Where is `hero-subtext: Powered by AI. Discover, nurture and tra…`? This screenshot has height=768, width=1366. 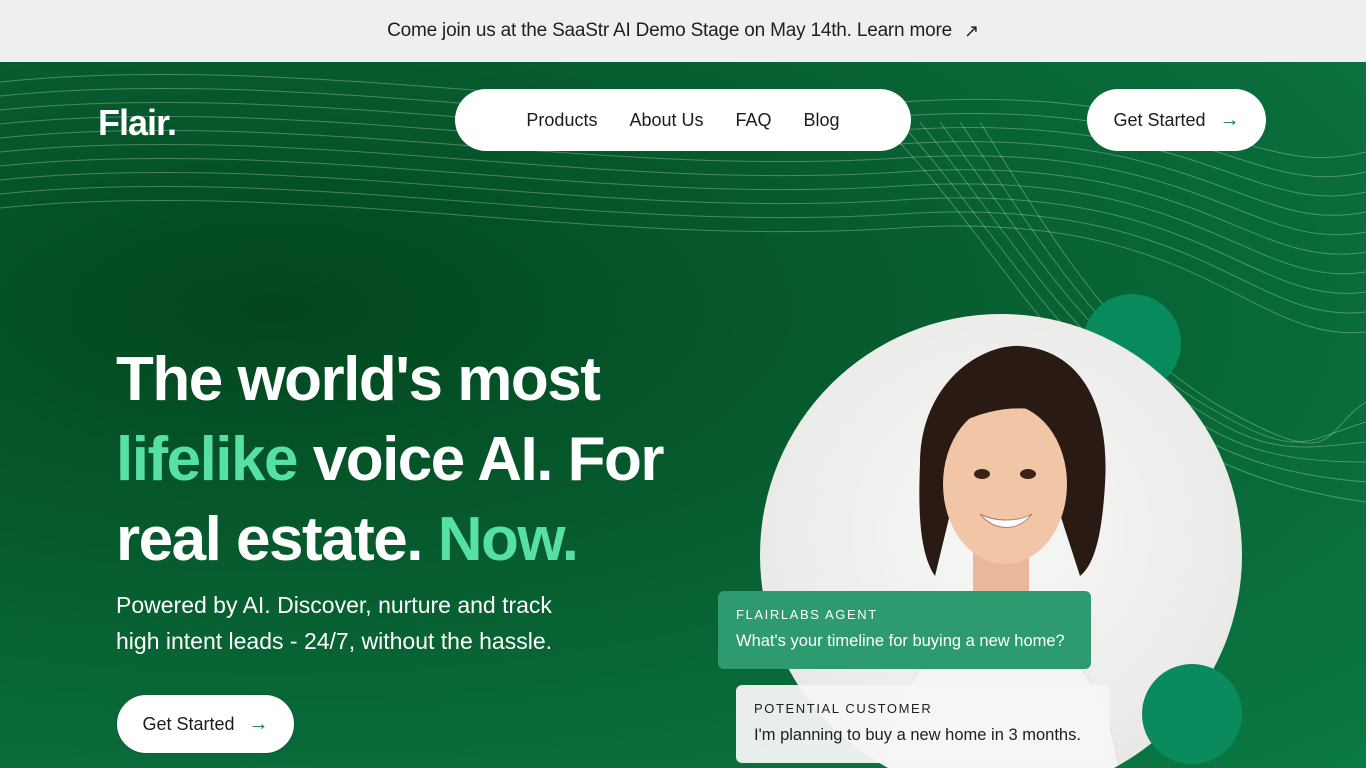 hero-subtext: Powered by AI. Discover, nurture and tra… is located at coordinates (376, 623).